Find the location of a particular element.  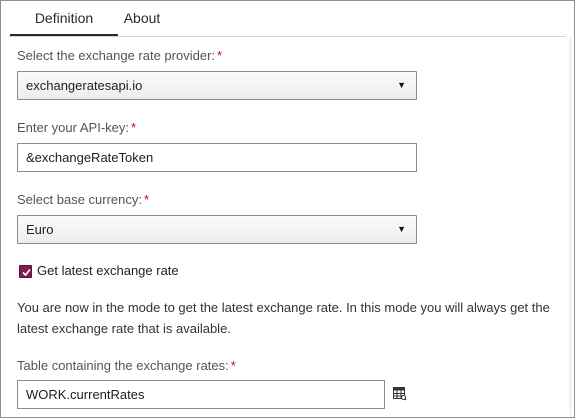

api-key-label-text: Enter your API-key: is located at coordinates (73, 127).